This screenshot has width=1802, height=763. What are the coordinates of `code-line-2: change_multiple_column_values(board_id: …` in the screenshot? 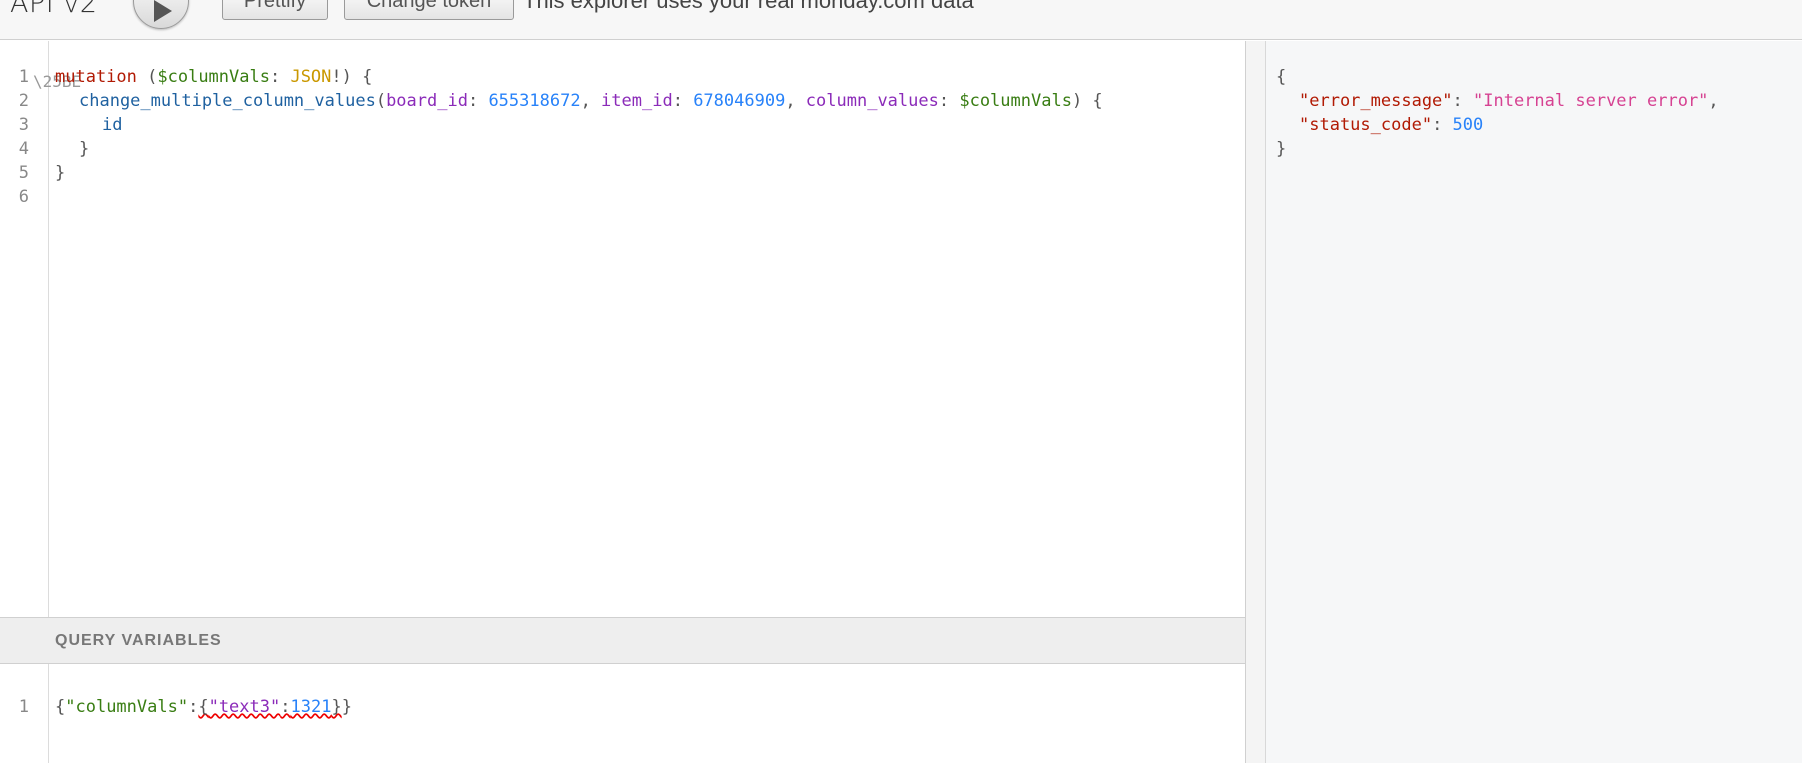 It's located at (591, 101).